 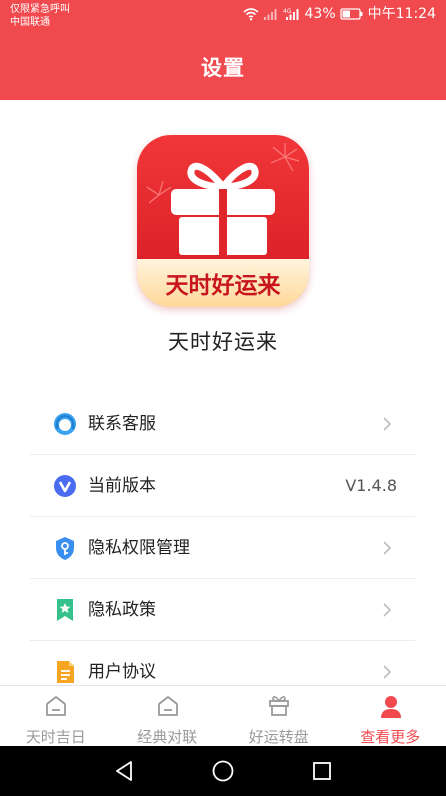 What do you see at coordinates (122, 486) in the screenshot?
I see `menu-item-label: 当前版本` at bounding box center [122, 486].